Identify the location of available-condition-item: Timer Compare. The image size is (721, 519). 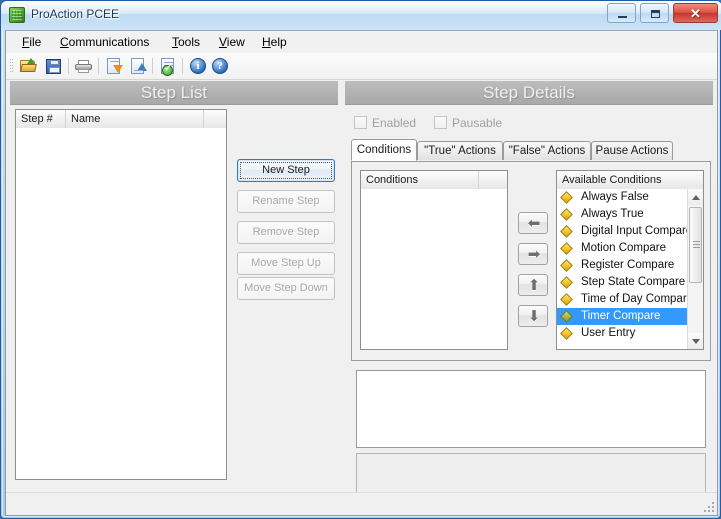
(622, 316).